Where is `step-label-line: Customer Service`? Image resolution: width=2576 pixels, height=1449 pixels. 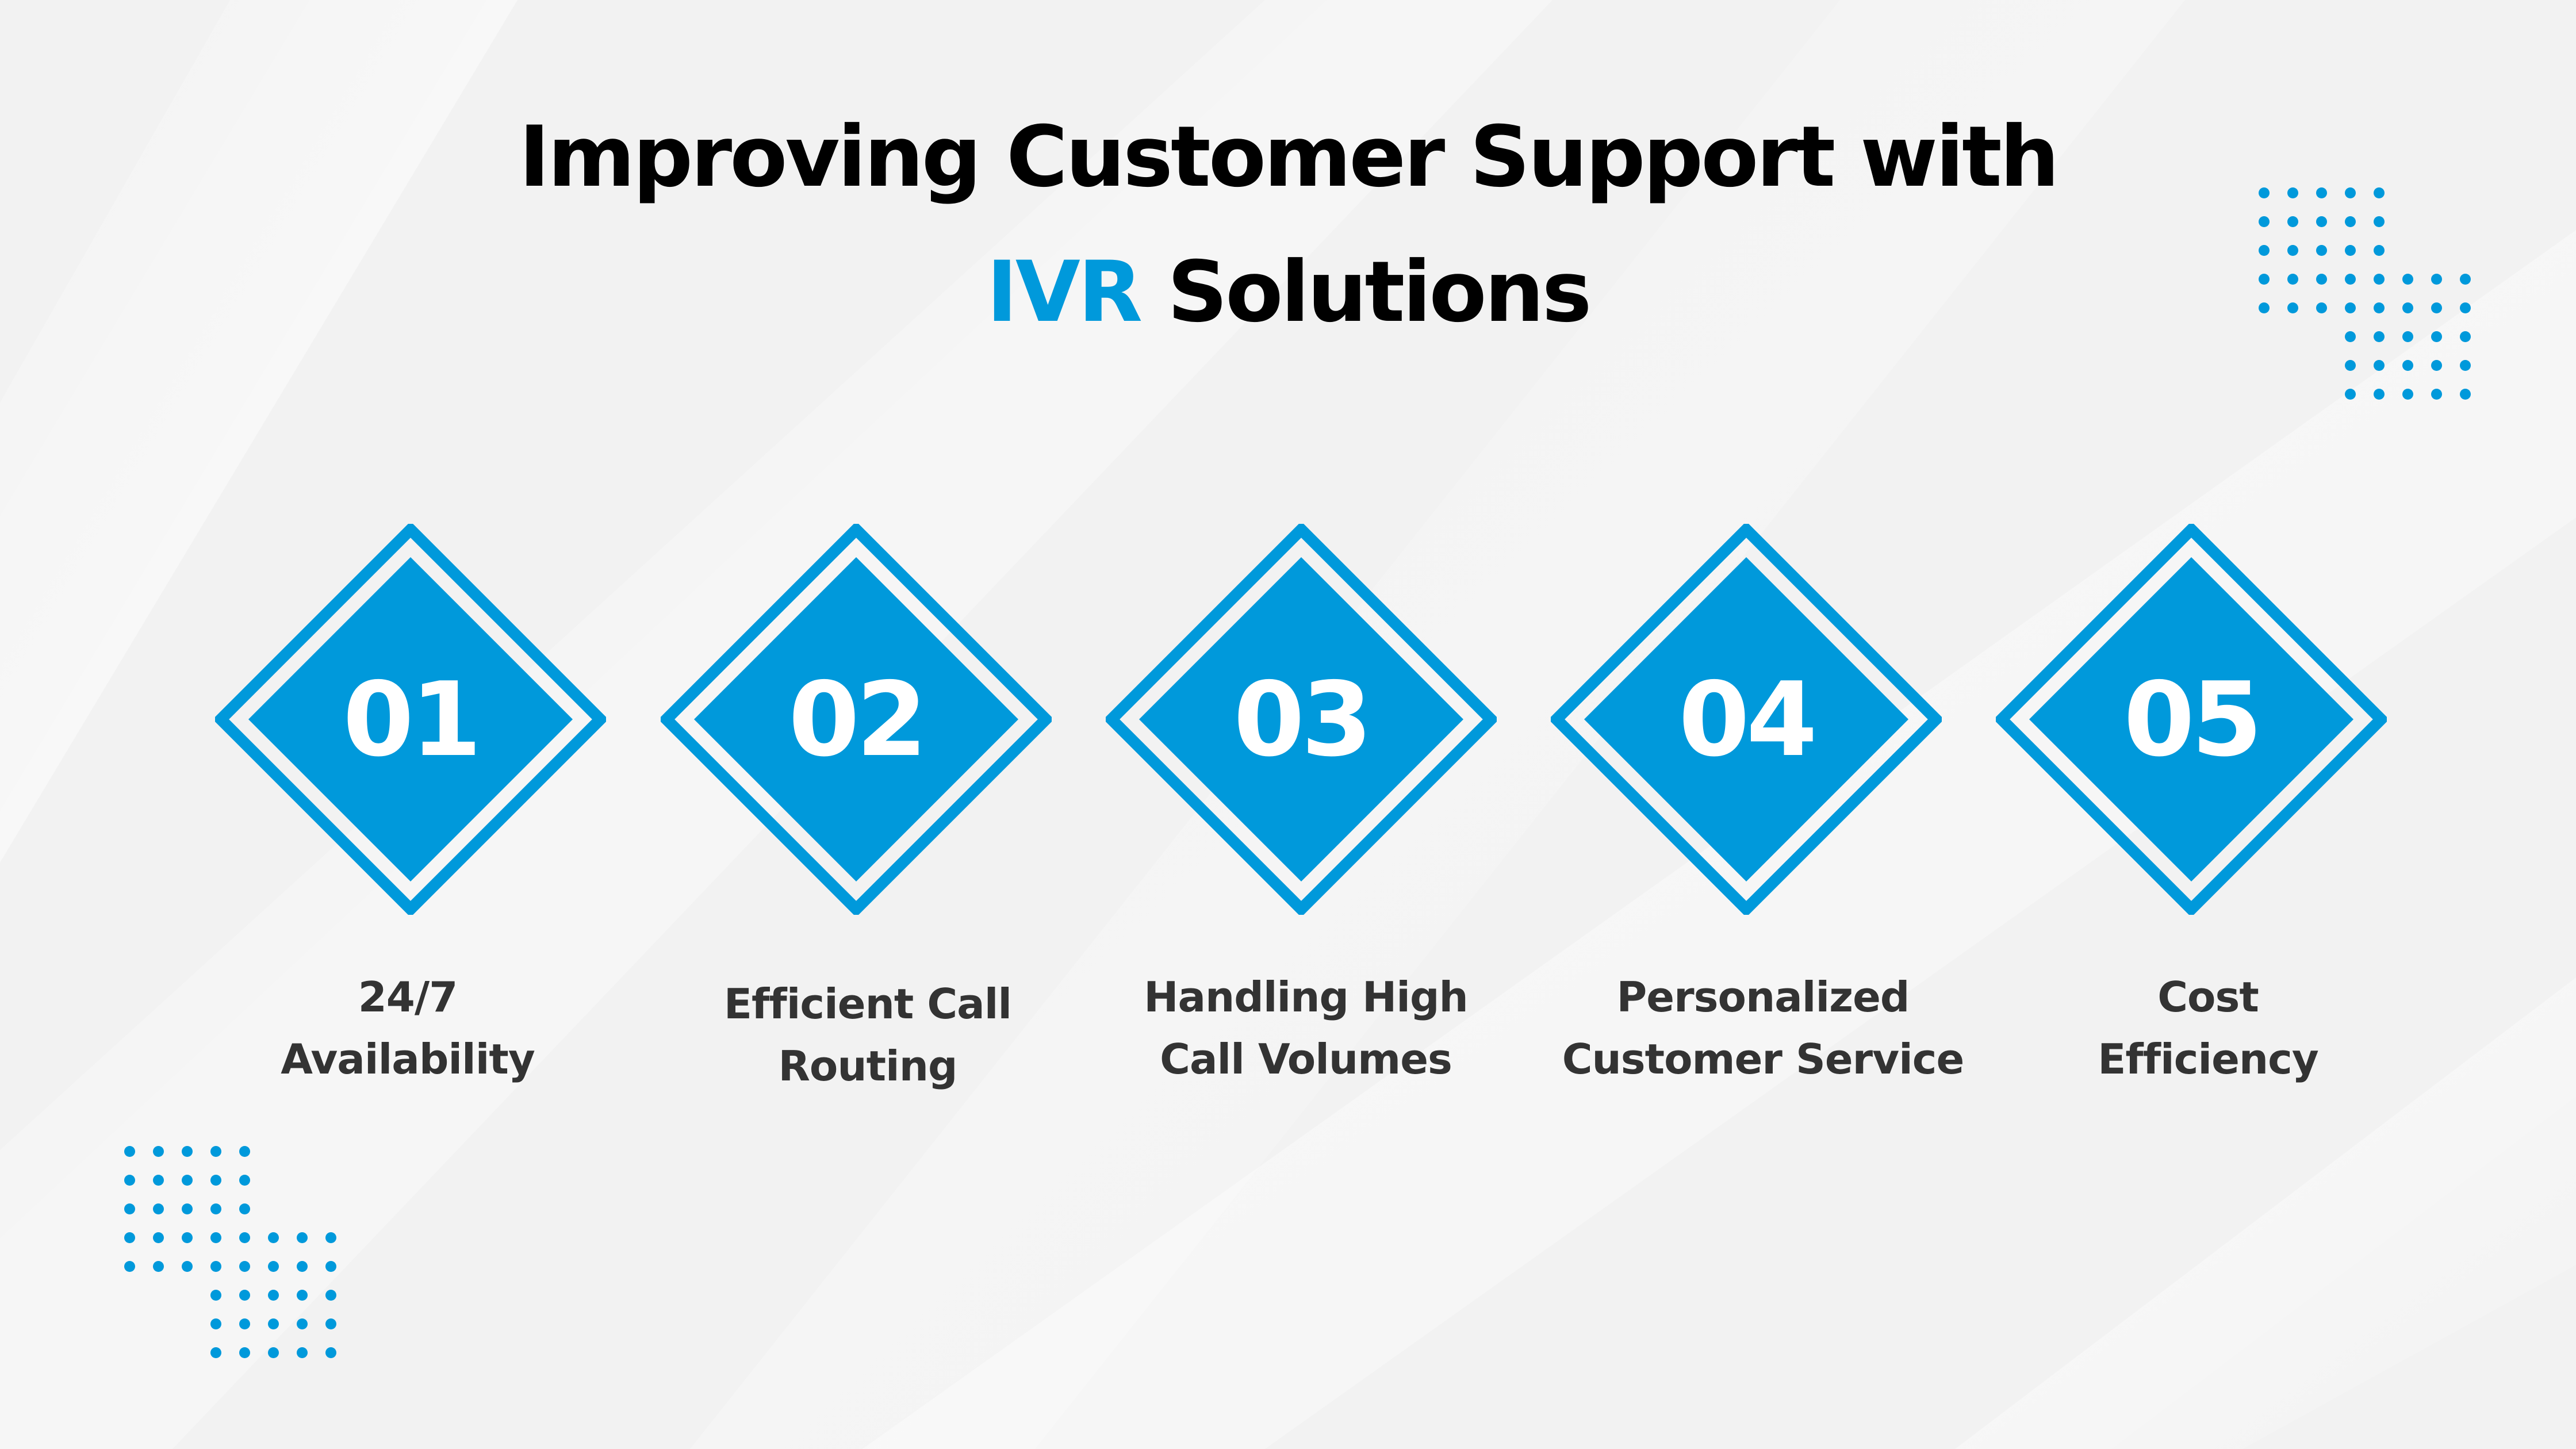
step-label-line: Customer Service is located at coordinates (1763, 1059).